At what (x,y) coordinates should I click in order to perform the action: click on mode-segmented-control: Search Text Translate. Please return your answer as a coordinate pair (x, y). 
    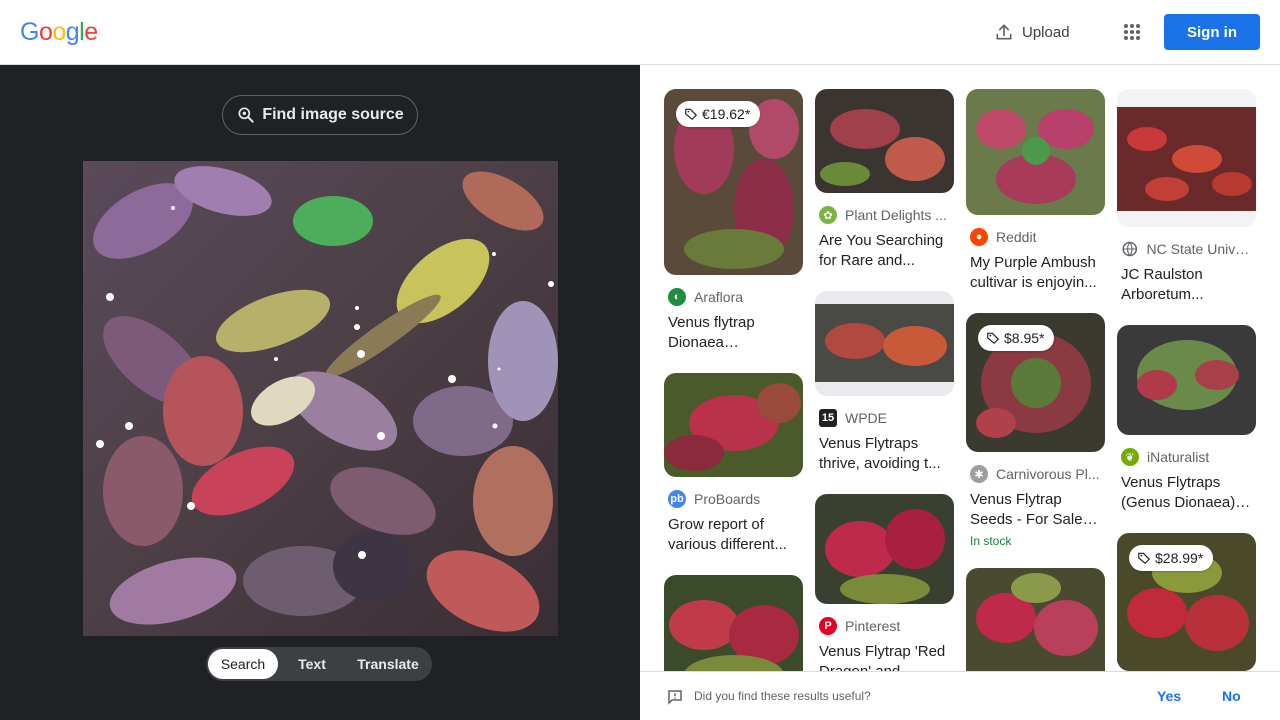
    Looking at the image, I should click on (319, 664).